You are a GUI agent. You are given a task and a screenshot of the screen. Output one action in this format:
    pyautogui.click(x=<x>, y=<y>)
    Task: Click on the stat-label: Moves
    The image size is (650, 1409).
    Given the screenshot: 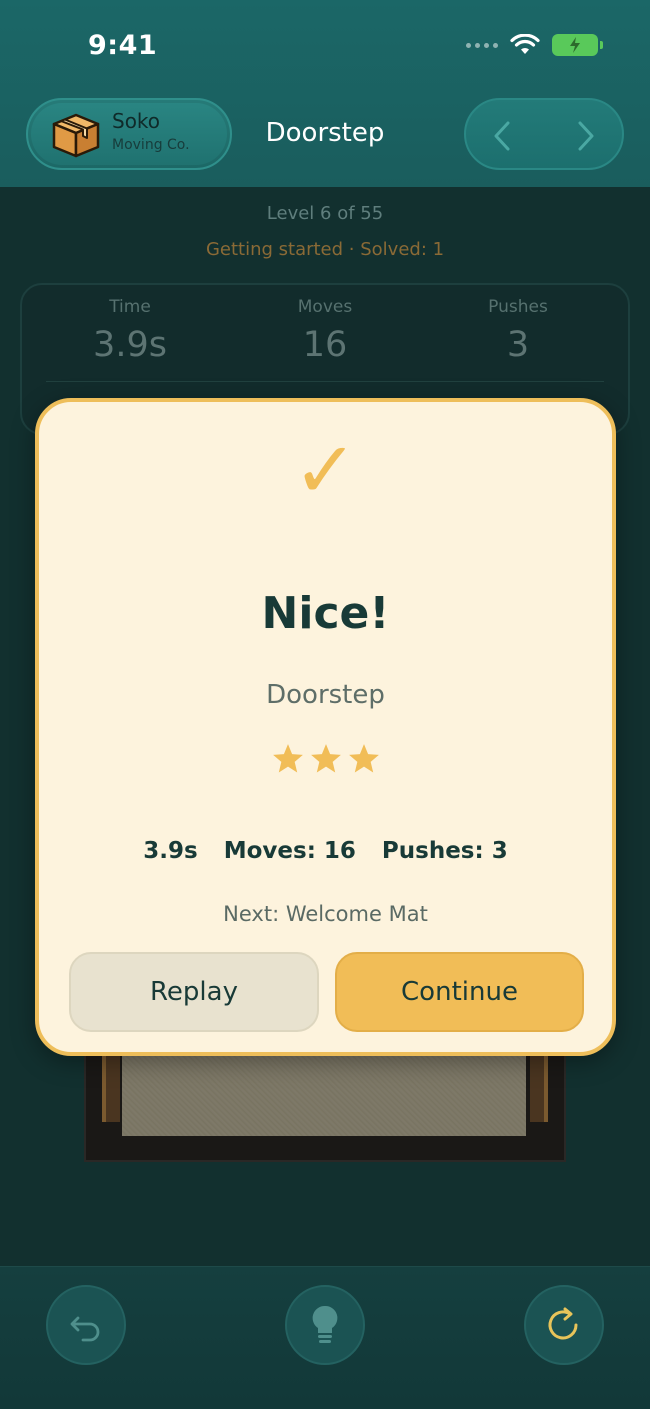 What is the action you would take?
    pyautogui.click(x=325, y=307)
    